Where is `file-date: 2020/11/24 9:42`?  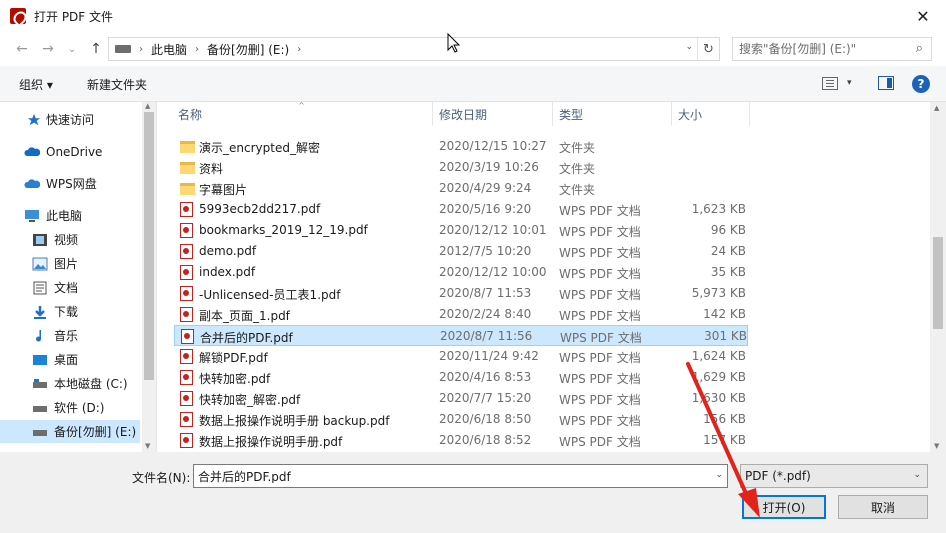
file-date: 2020/11/24 9:42 is located at coordinates (489, 356).